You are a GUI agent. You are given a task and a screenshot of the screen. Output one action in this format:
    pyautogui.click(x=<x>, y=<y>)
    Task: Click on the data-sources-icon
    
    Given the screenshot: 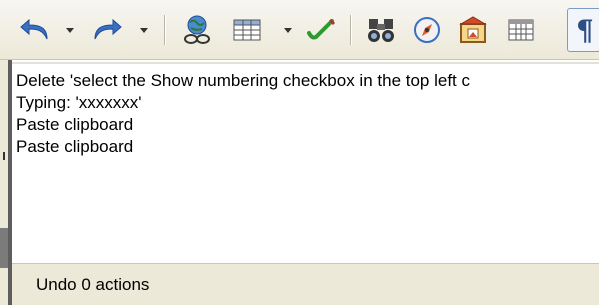 What is the action you would take?
    pyautogui.click(x=521, y=30)
    